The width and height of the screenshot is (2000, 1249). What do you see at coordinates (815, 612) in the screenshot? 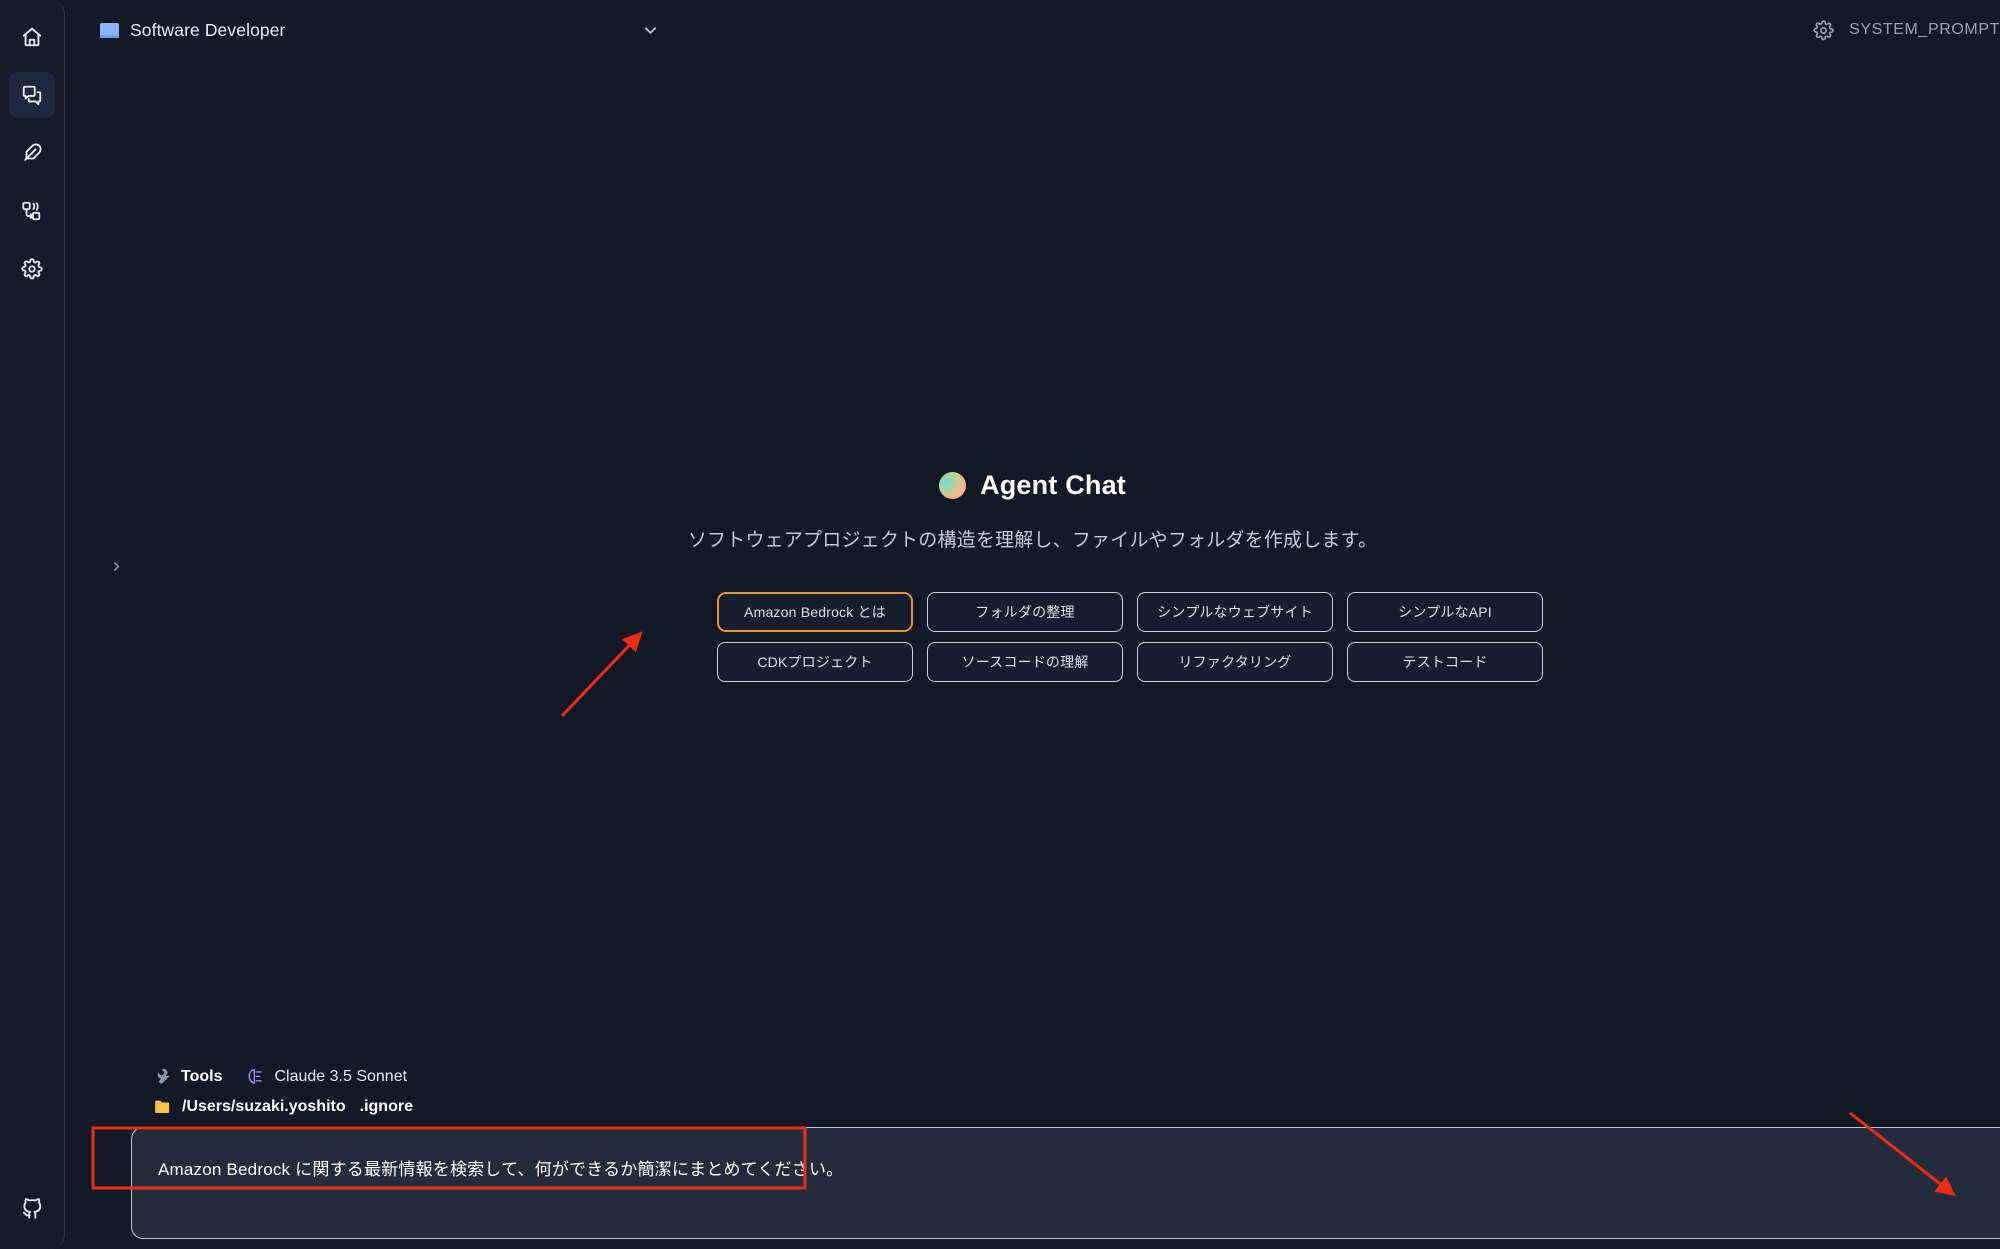
I see `suggestion-button: Amazon Bedrock とは` at bounding box center [815, 612].